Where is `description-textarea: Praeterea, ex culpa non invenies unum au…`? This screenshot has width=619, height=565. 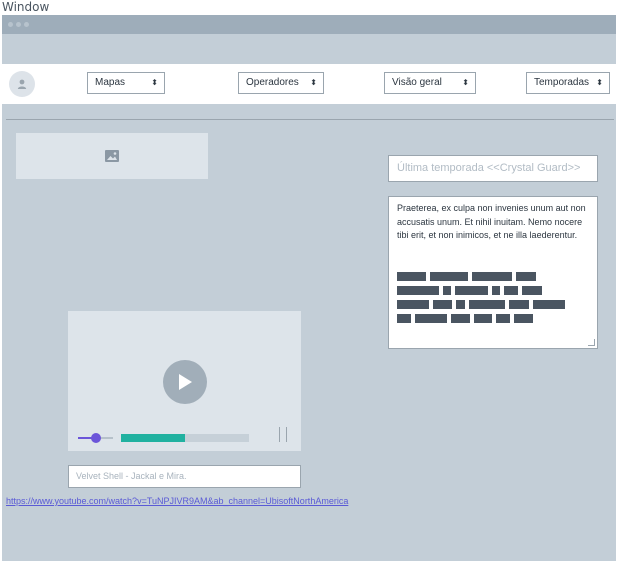 description-textarea: Praeterea, ex culpa non invenies unum au… is located at coordinates (493, 272).